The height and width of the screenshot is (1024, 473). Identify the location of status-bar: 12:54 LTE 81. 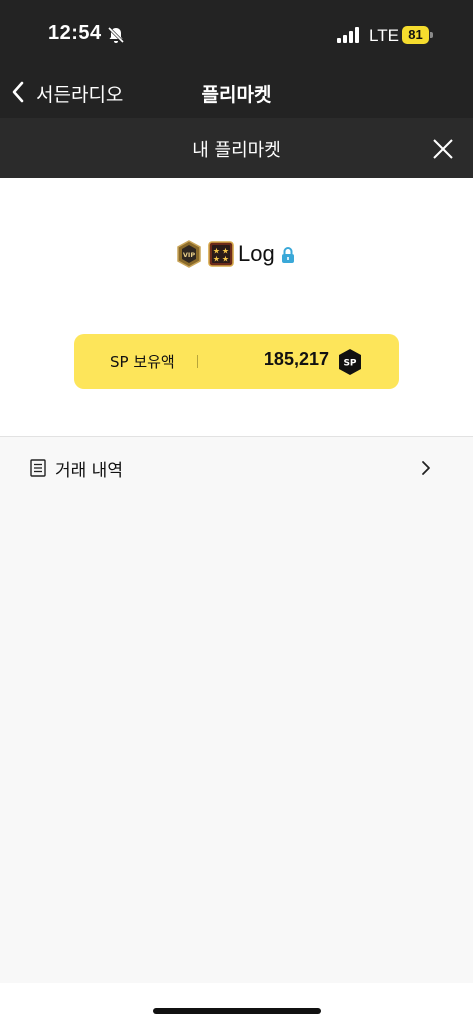
(236, 34).